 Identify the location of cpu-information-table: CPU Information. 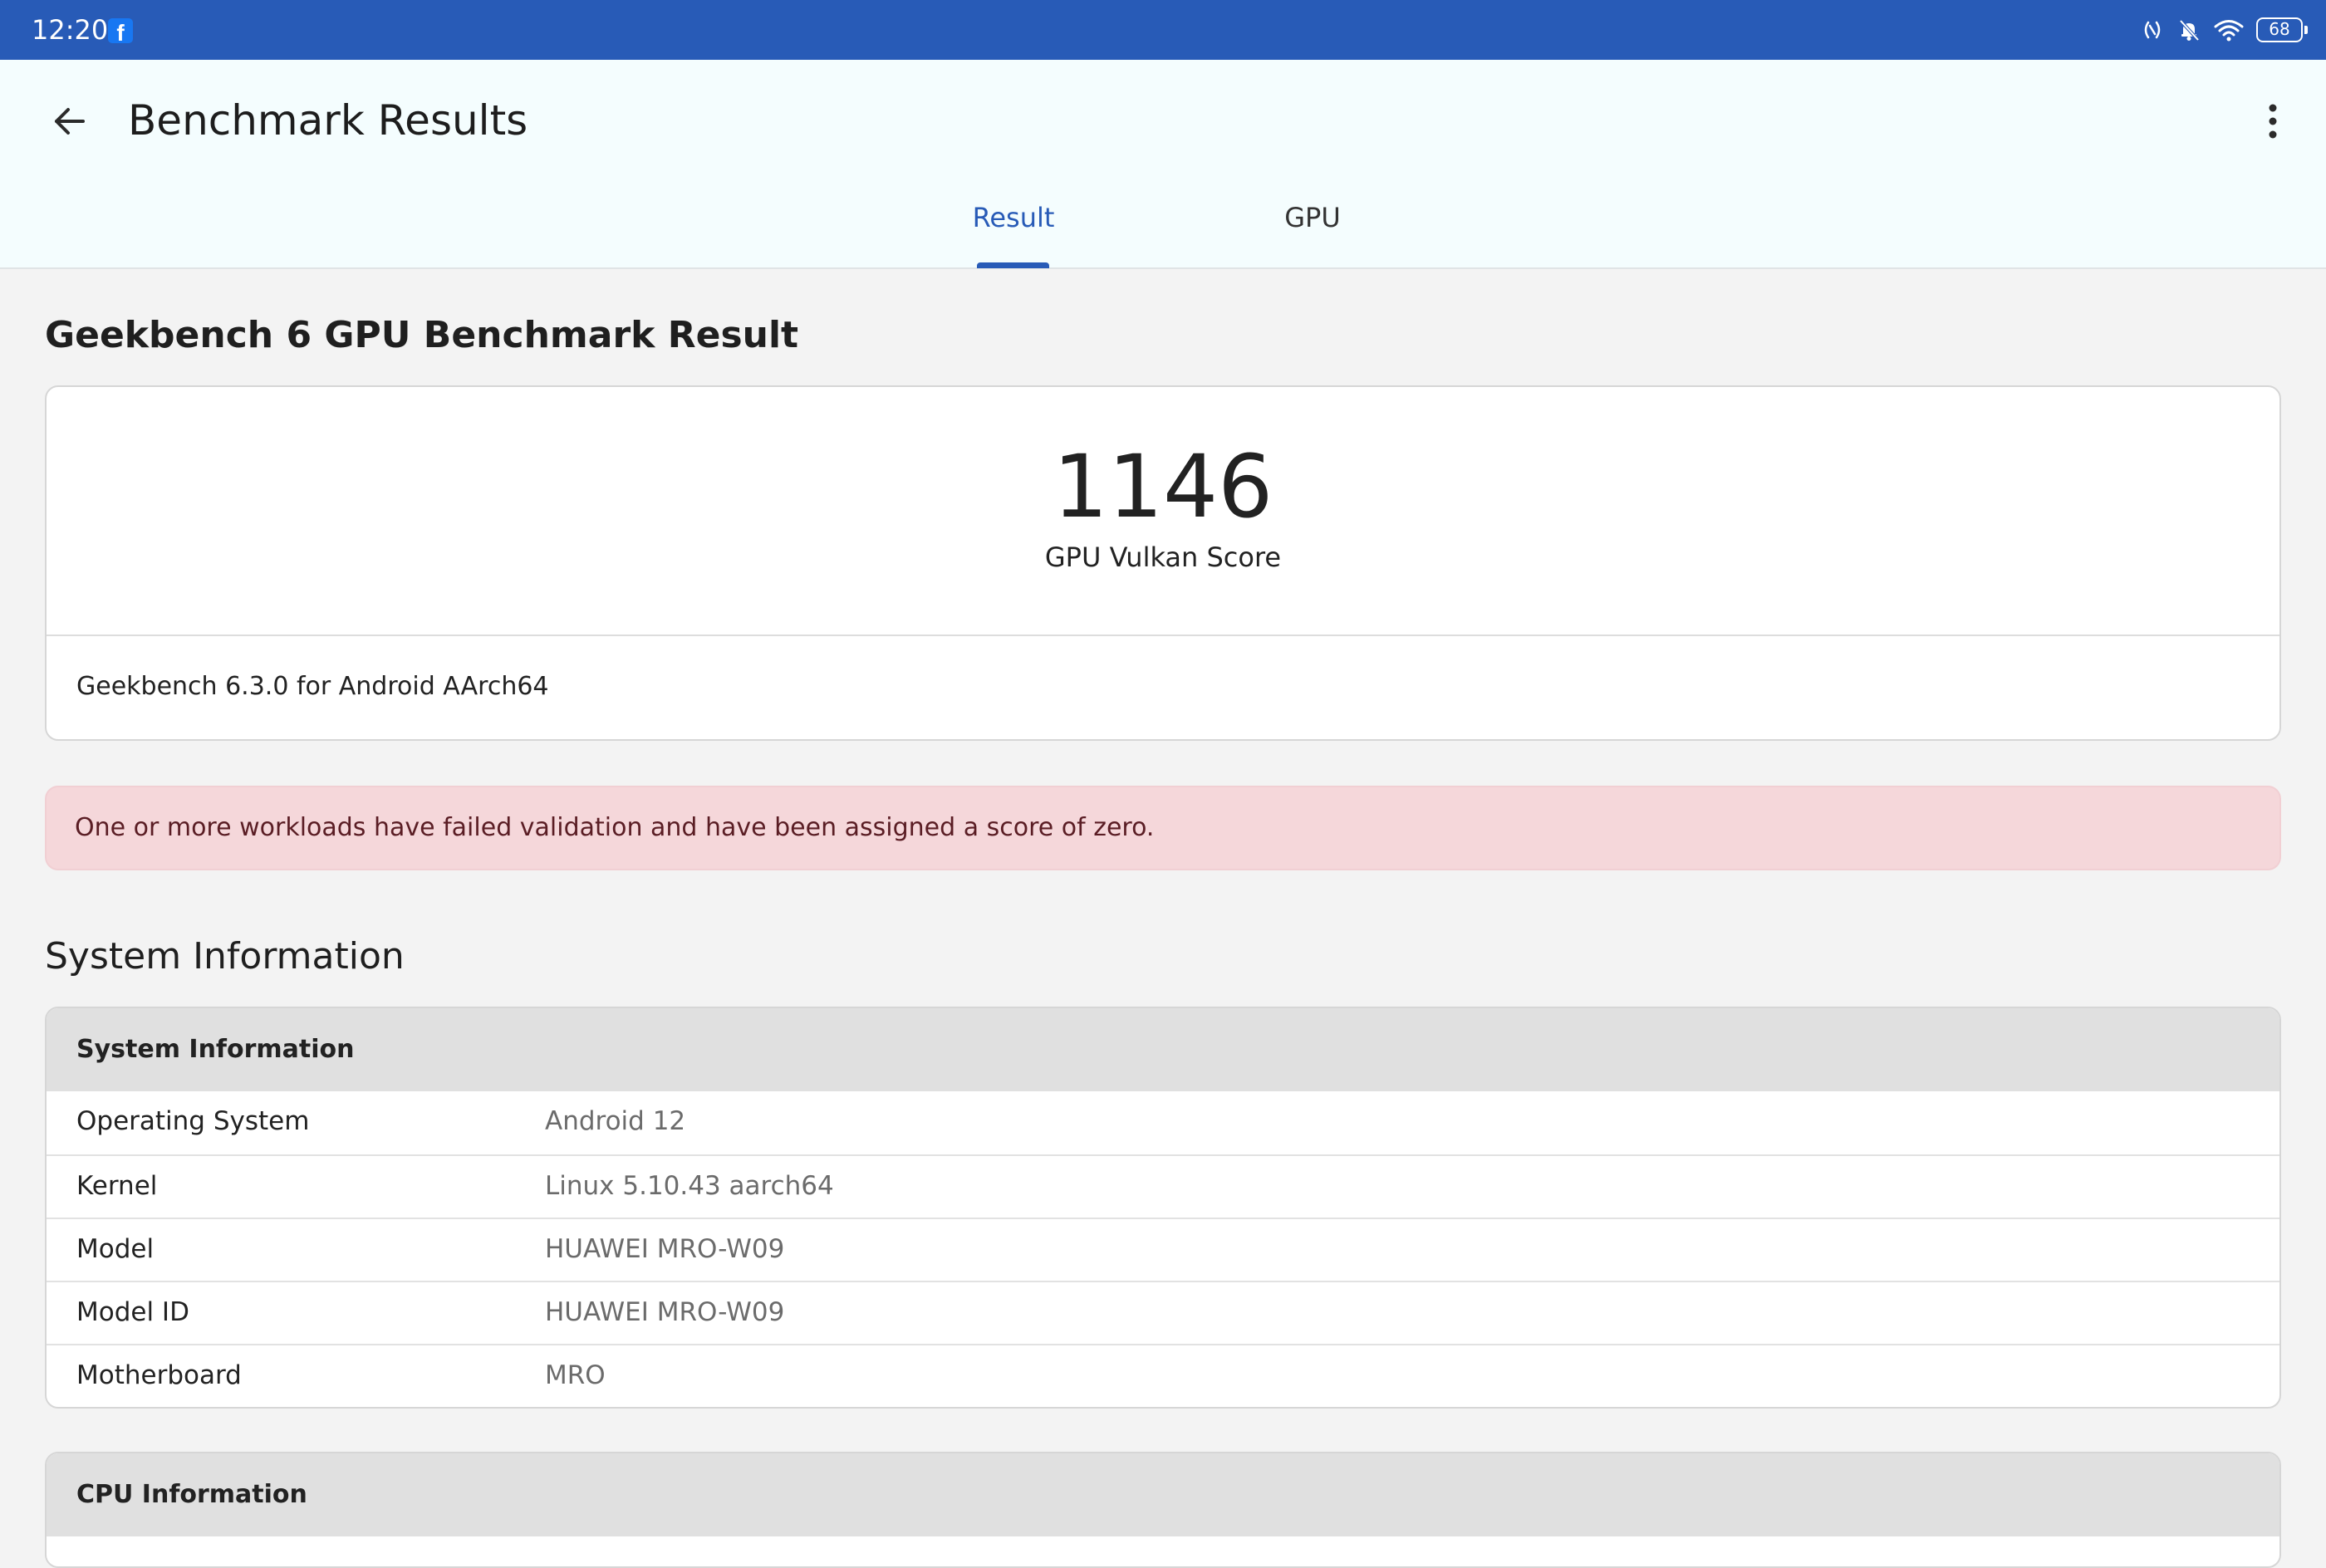
(1163, 1510).